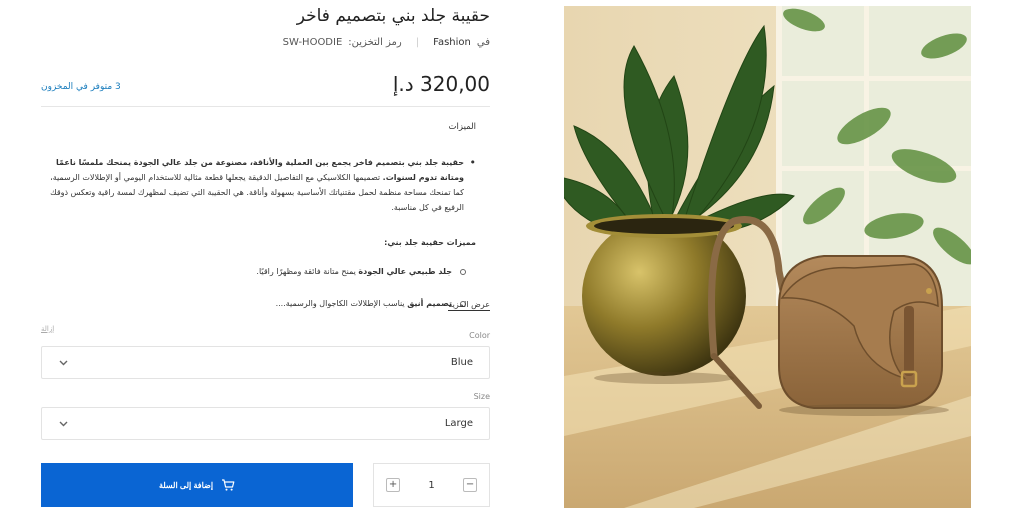 This screenshot has height=513, width=1024. What do you see at coordinates (430, 242) in the screenshot?
I see `features-heading: مميزات حقيبة جلد بني:` at bounding box center [430, 242].